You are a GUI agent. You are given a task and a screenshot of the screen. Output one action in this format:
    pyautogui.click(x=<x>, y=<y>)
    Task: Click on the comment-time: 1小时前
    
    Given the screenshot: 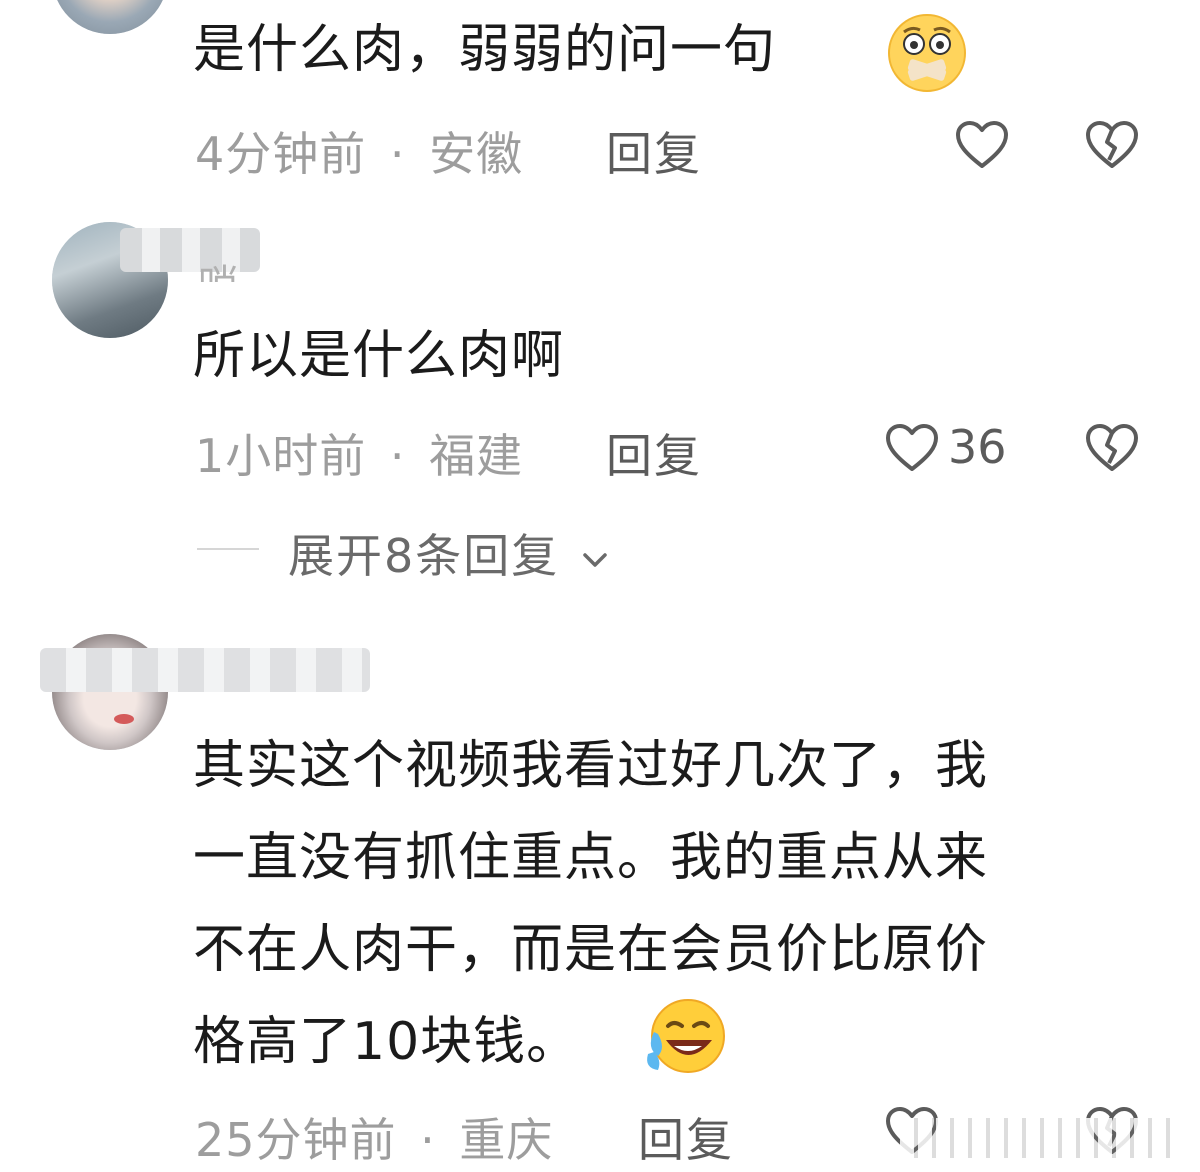 What is the action you would take?
    pyautogui.click(x=281, y=456)
    